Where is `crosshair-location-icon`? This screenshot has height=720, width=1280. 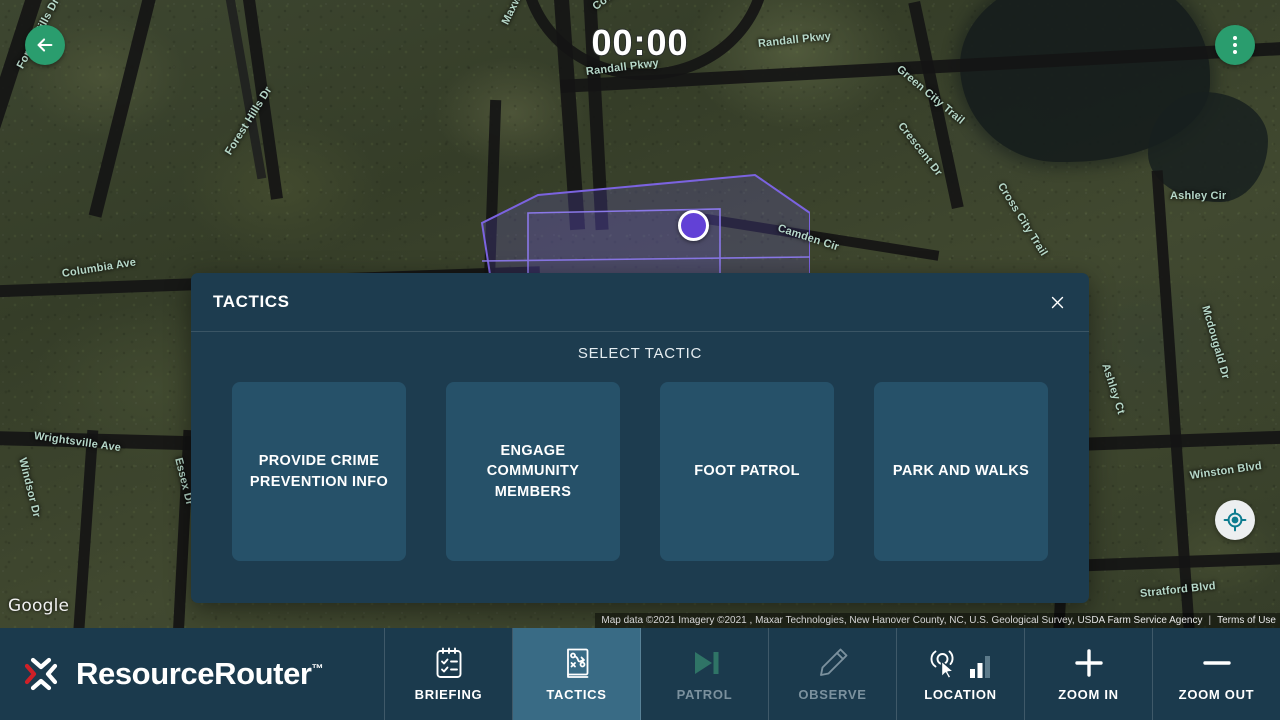
crosshair-location-icon is located at coordinates (1235, 520).